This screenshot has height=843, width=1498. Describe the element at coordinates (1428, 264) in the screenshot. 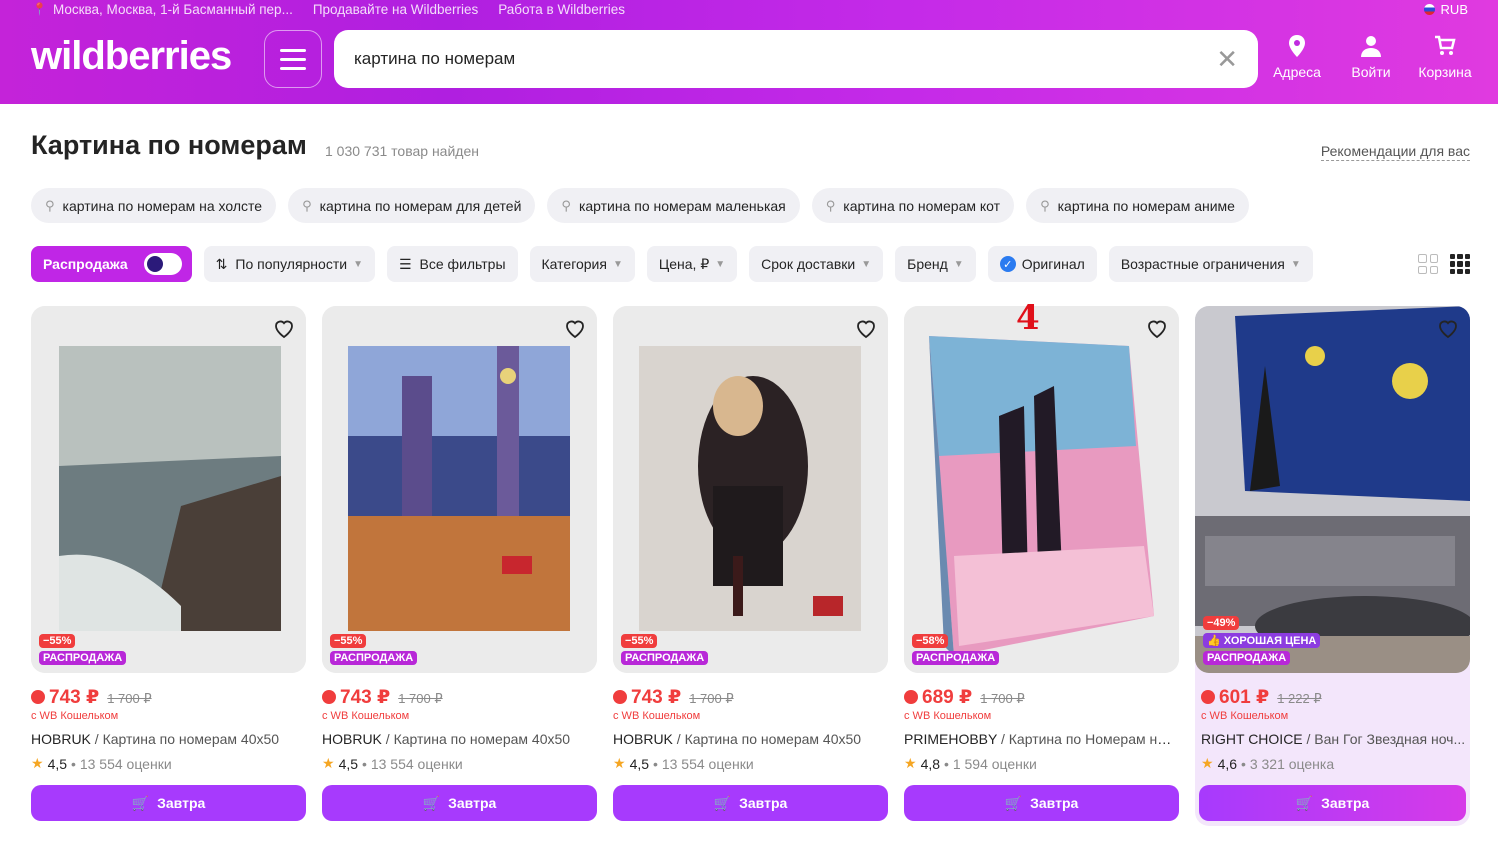

I see `large-grid-icon` at that location.